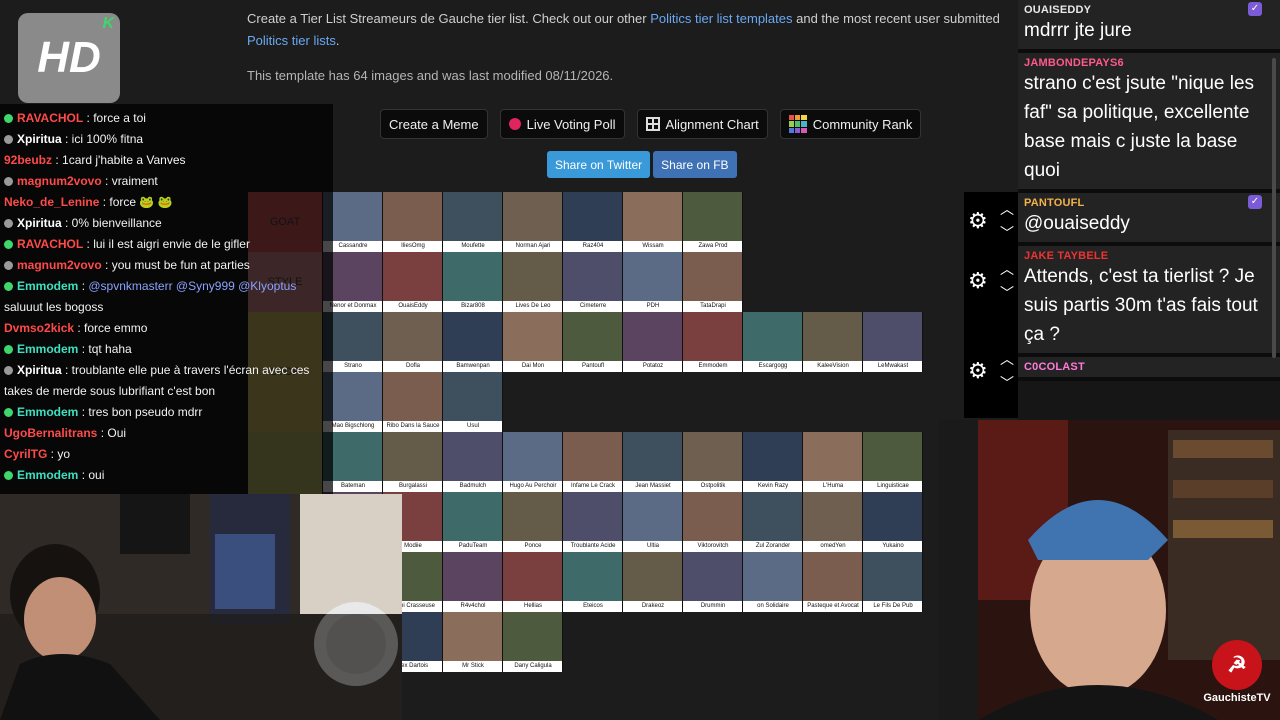  I want to click on chat-username: Neko_de_Lenine, so click(51, 202).